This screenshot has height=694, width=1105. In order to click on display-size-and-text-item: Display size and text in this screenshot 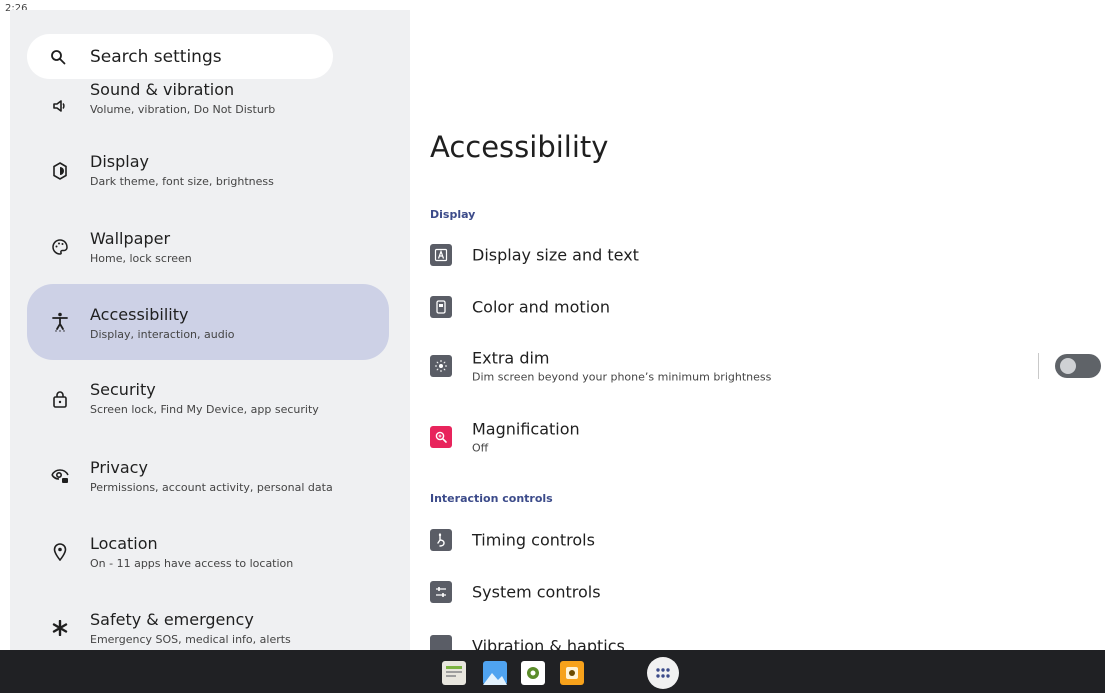, I will do `click(766, 255)`.